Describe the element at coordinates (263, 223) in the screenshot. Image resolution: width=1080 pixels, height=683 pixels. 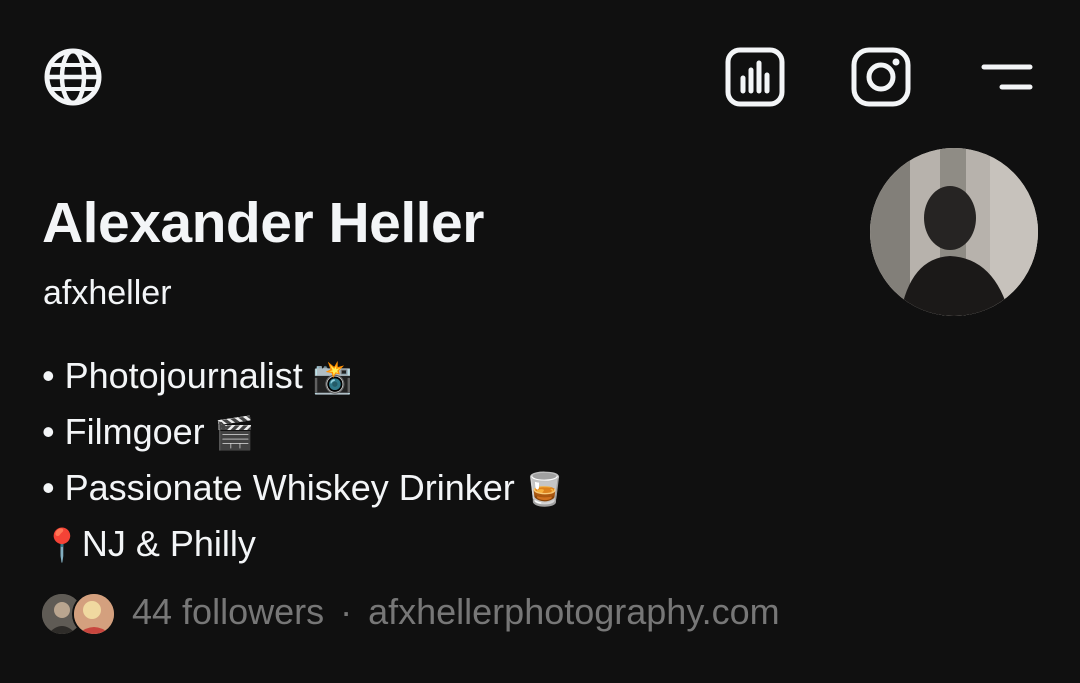
I see `profile-name: Alexander Heller` at that location.